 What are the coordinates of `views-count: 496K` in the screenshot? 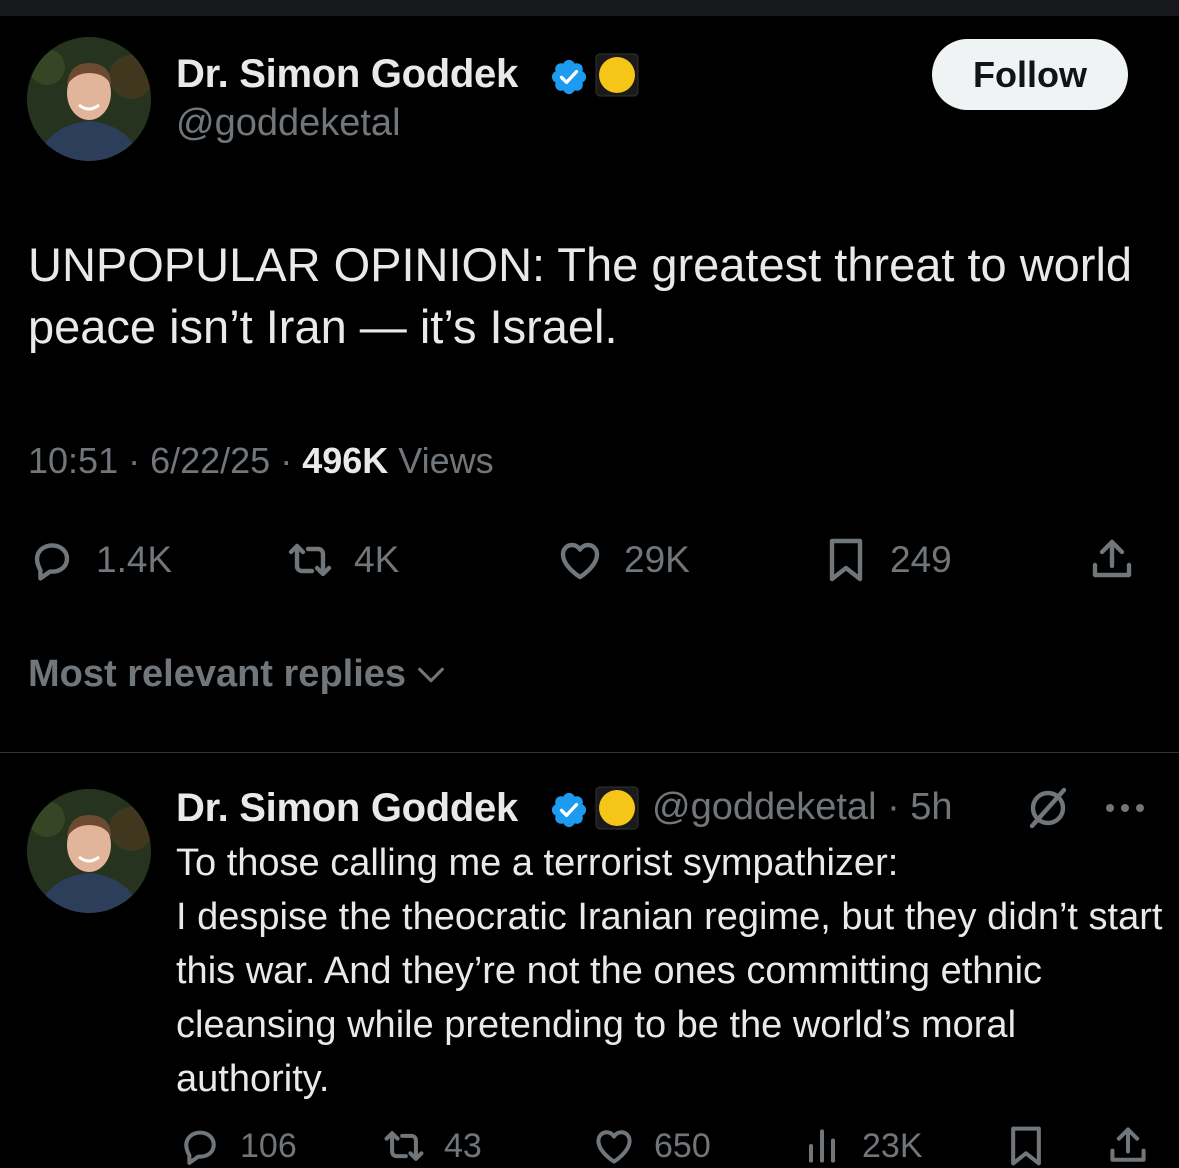 It's located at (345, 460).